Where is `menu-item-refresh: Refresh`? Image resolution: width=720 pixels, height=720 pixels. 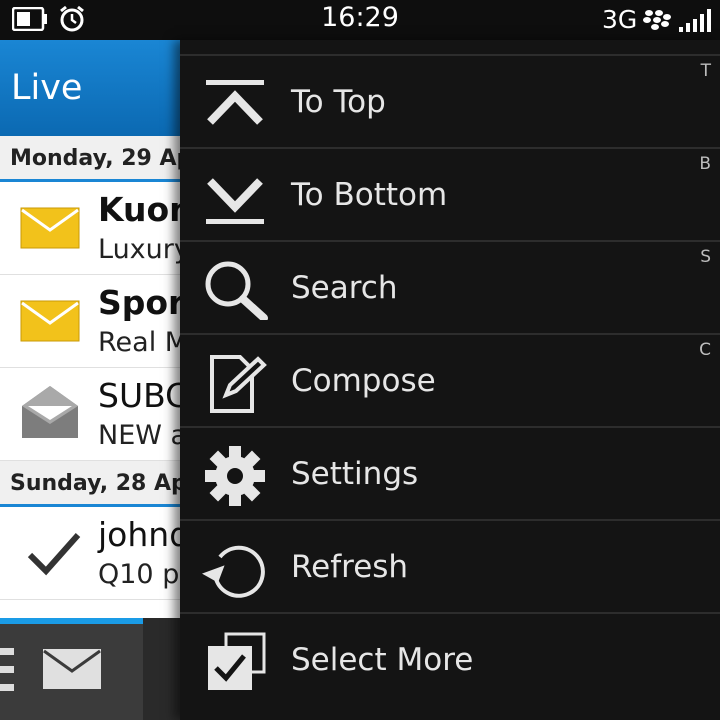 menu-item-refresh: Refresh is located at coordinates (450, 565).